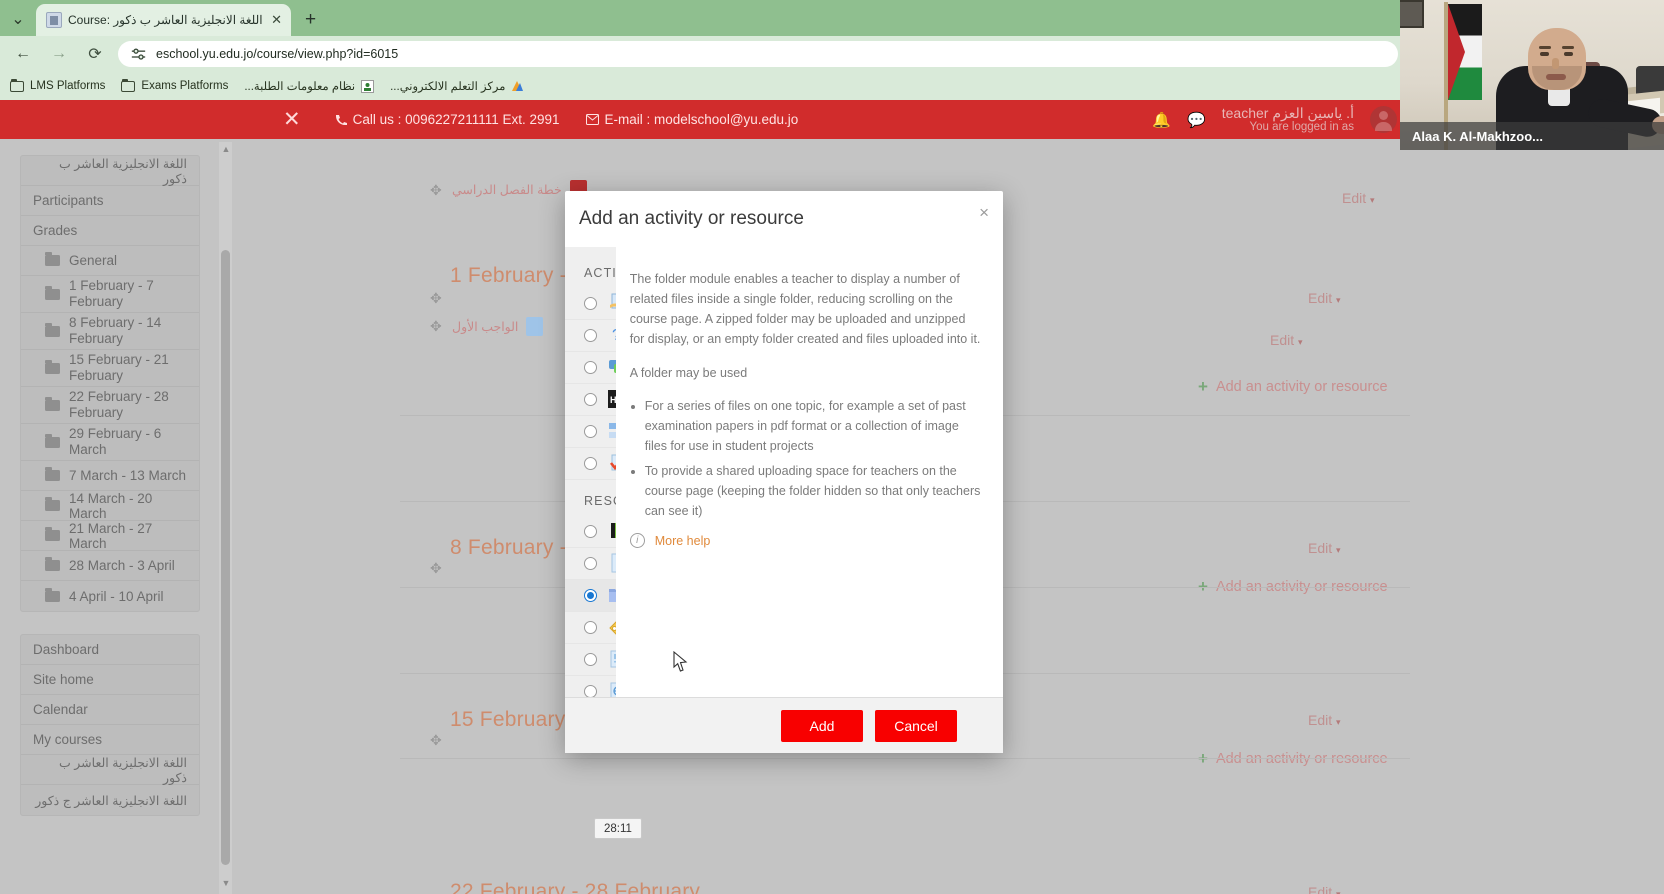  Describe the element at coordinates (613, 301) in the screenshot. I see `assignment-icon` at that location.